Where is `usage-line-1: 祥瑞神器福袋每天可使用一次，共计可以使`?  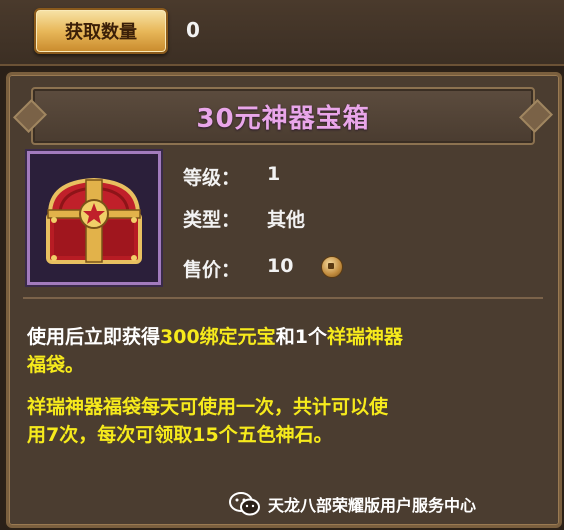 usage-line-1: 祥瑞神器福袋每天可使用一次，共计可以使 is located at coordinates (208, 407).